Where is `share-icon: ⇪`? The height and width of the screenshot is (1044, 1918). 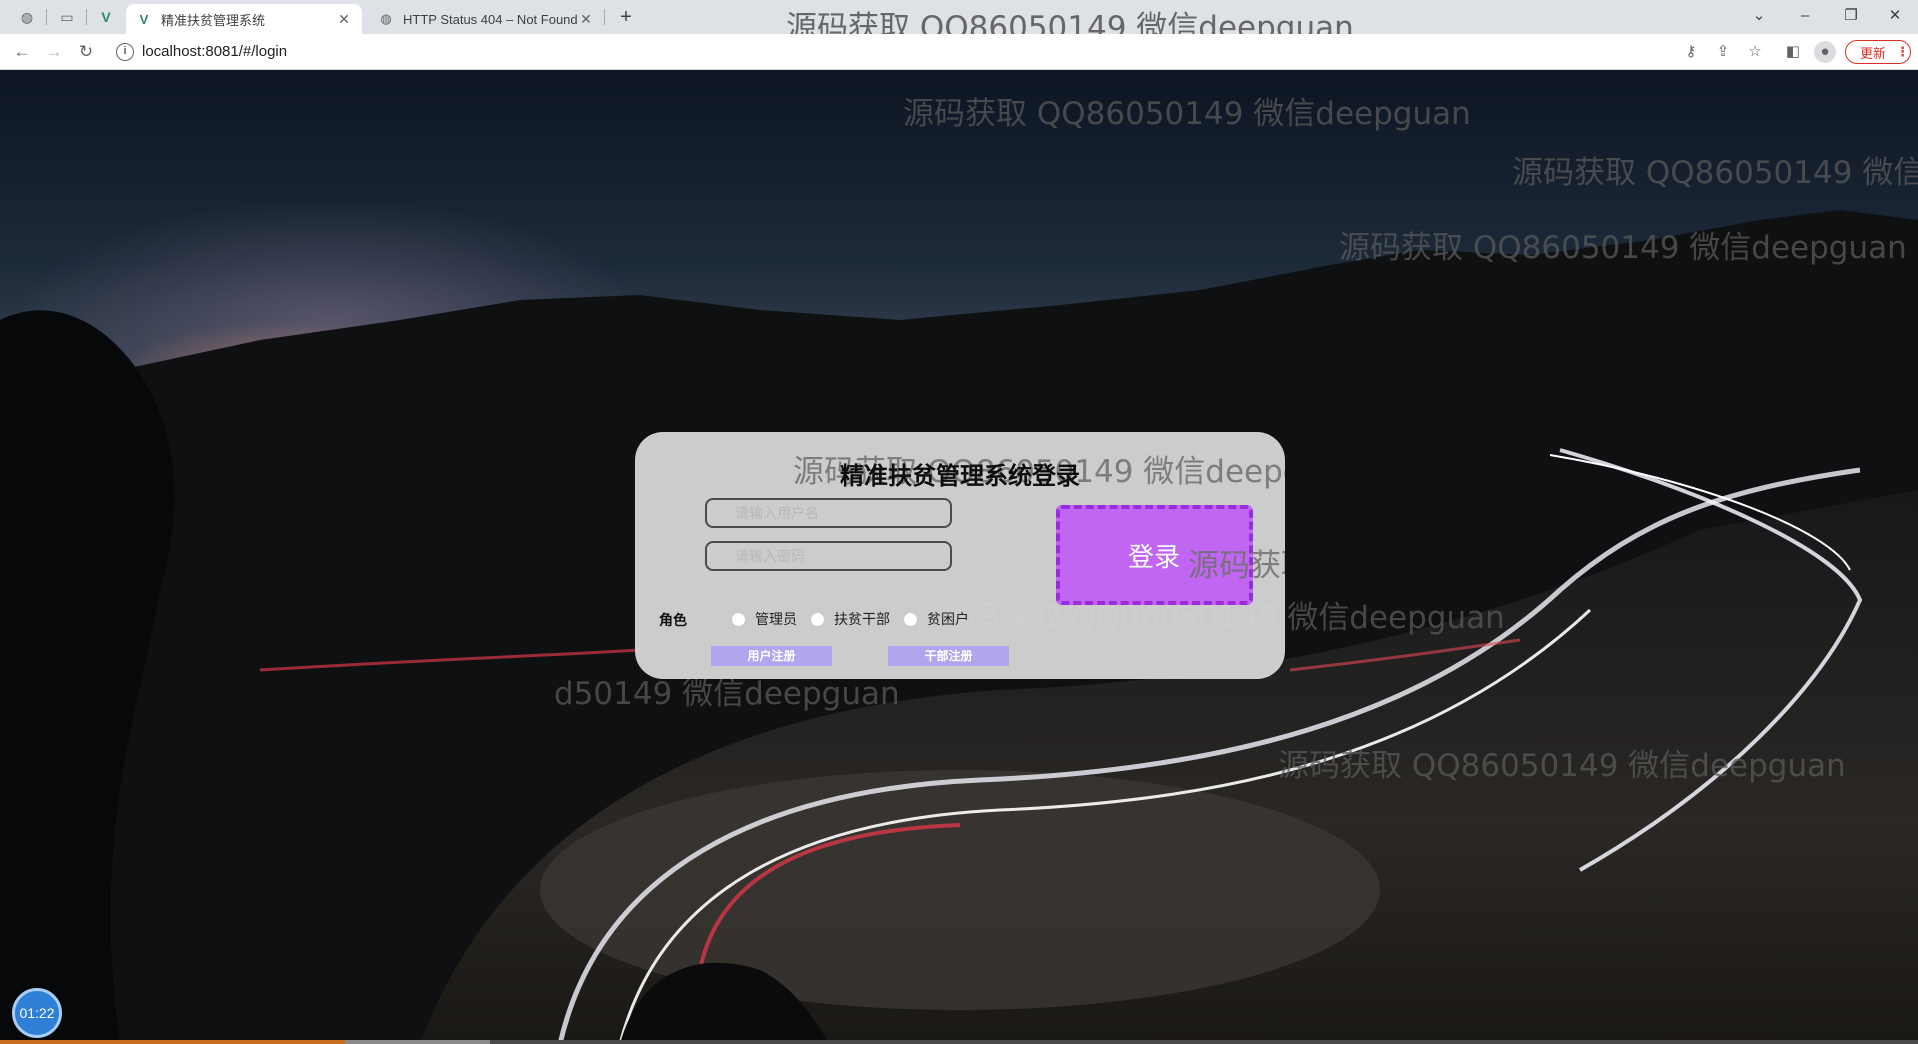
share-icon: ⇪ is located at coordinates (1723, 52).